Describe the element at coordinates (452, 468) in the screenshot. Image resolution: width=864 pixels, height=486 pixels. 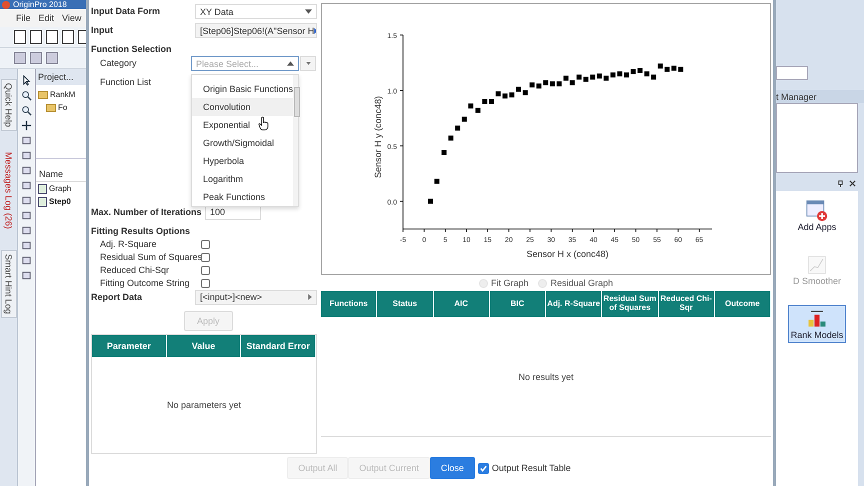
I see `dialog-button: Close` at that location.